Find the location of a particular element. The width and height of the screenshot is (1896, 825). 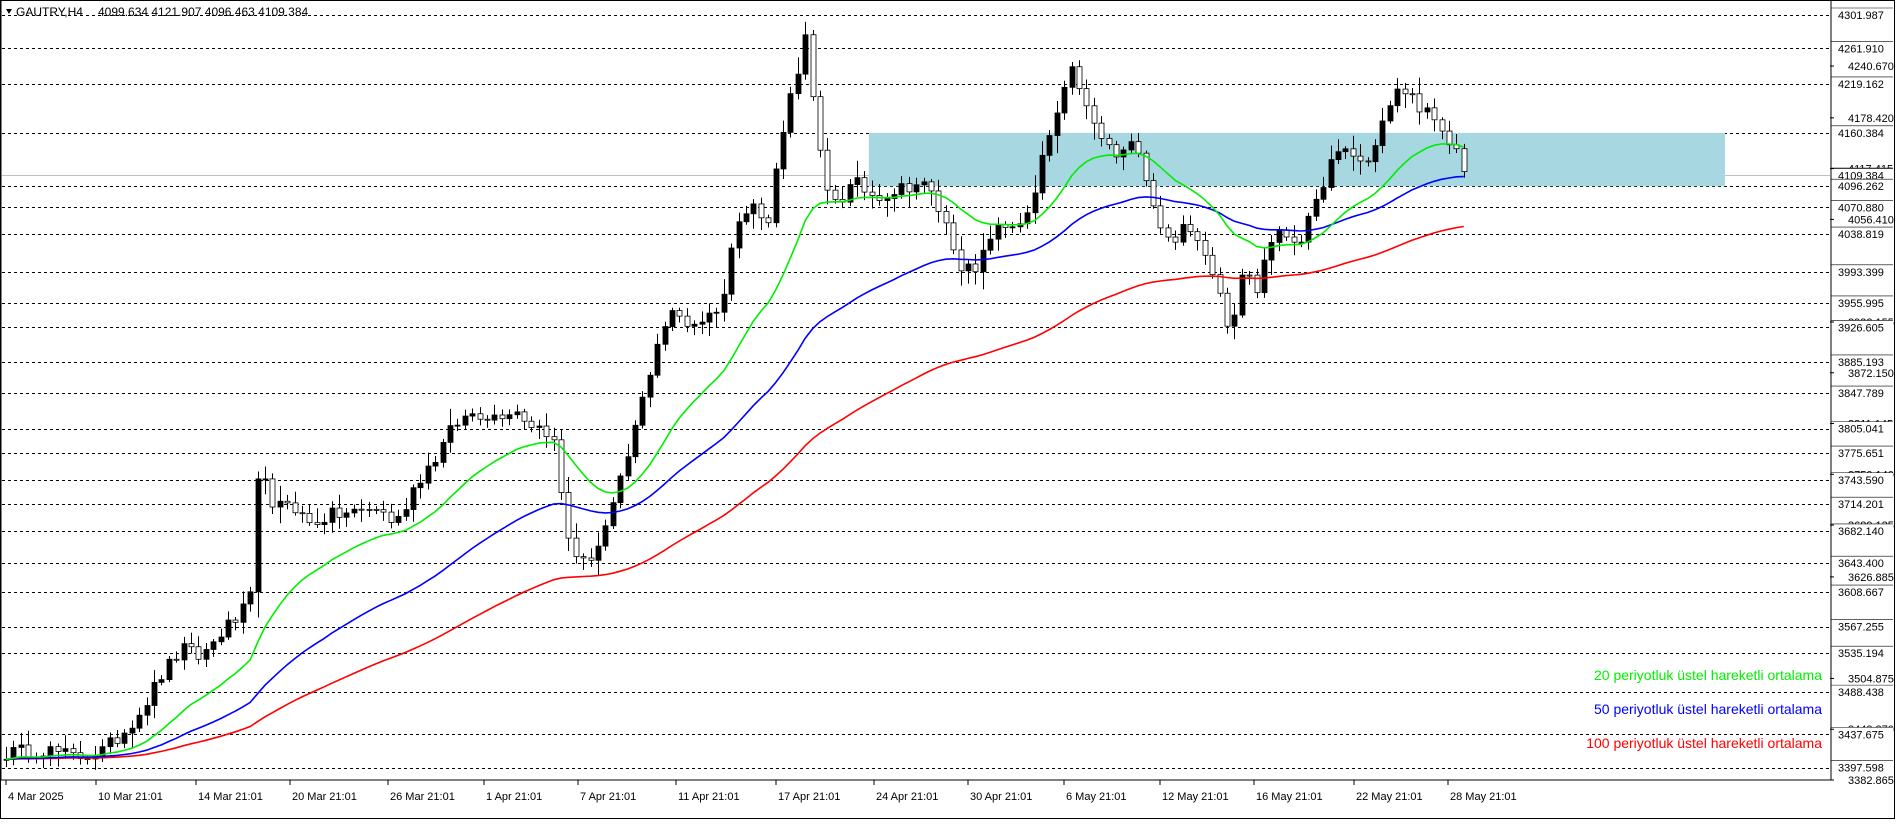

legend-entry: 20 periyotluk üstel hareketli ortalama is located at coordinates (1708, 675).